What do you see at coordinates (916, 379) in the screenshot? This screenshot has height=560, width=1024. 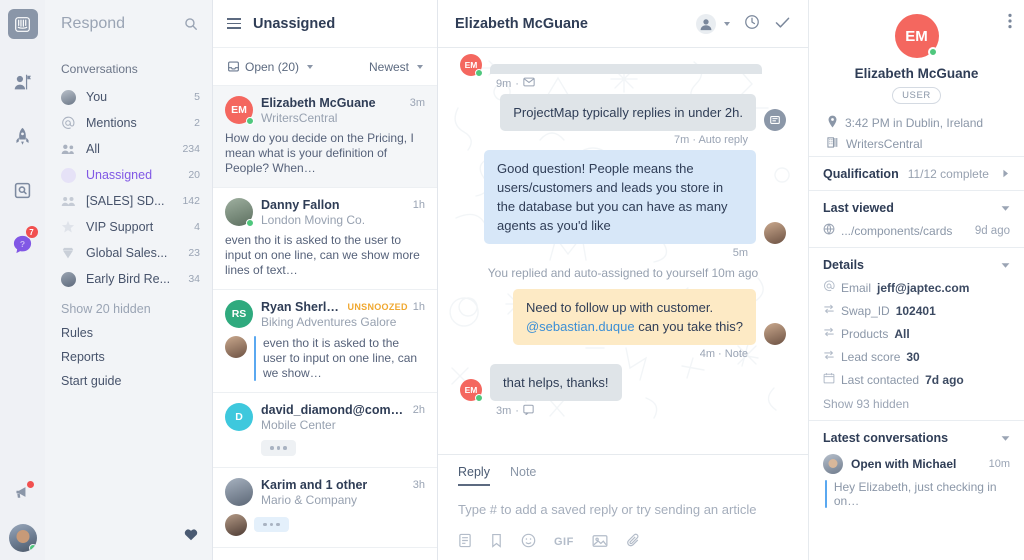 I see `detail-row-last-contacted: Last contacted 7d ago` at bounding box center [916, 379].